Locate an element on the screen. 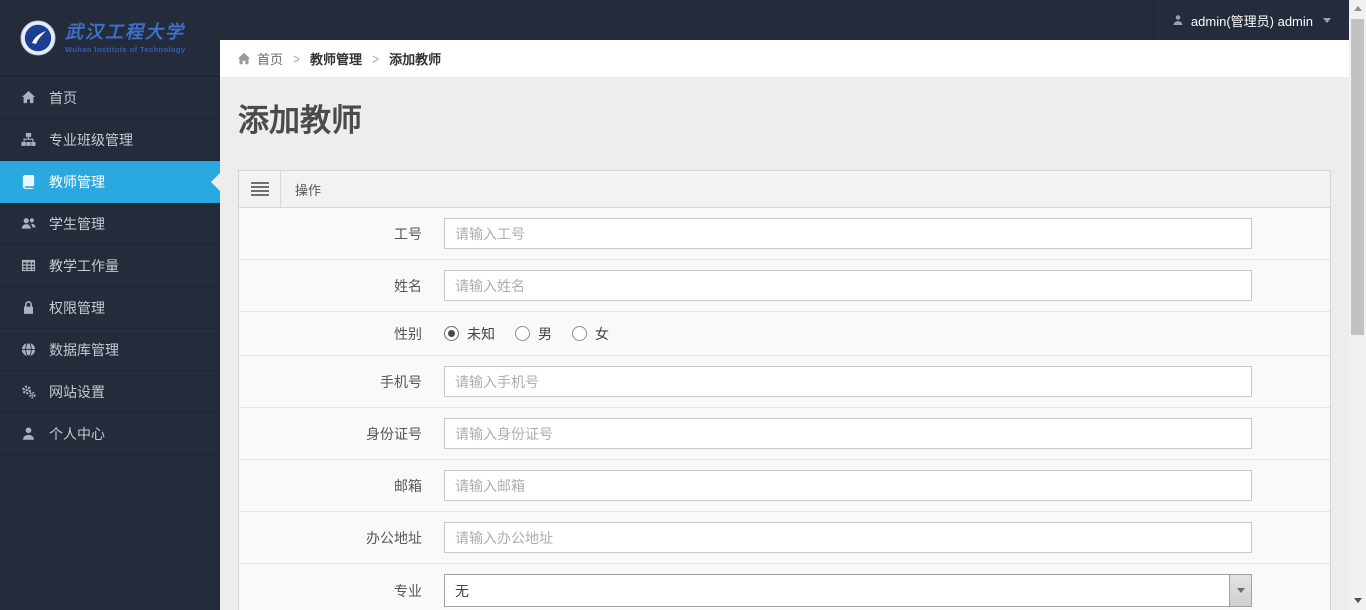  major-label: 专业 is located at coordinates (408, 590).